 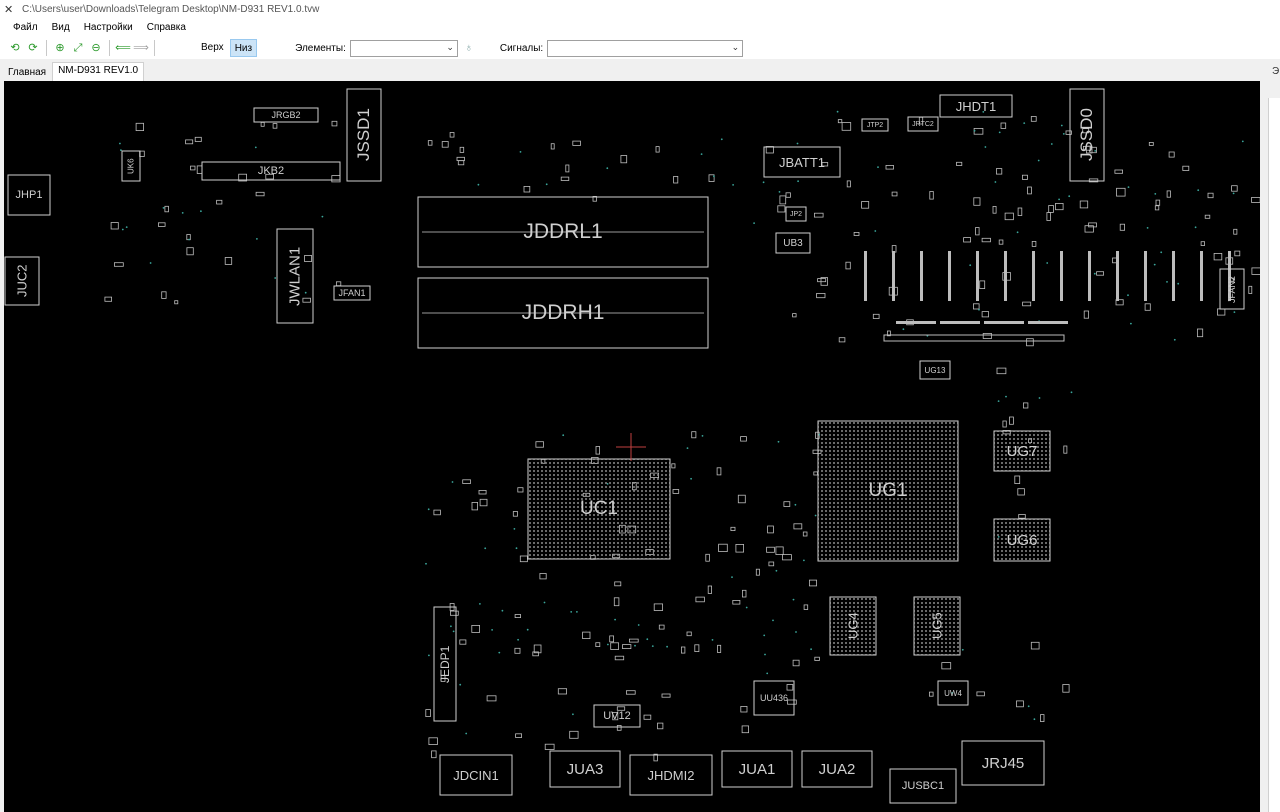 What do you see at coordinates (1022, 540) in the screenshot?
I see `component-ug6` at bounding box center [1022, 540].